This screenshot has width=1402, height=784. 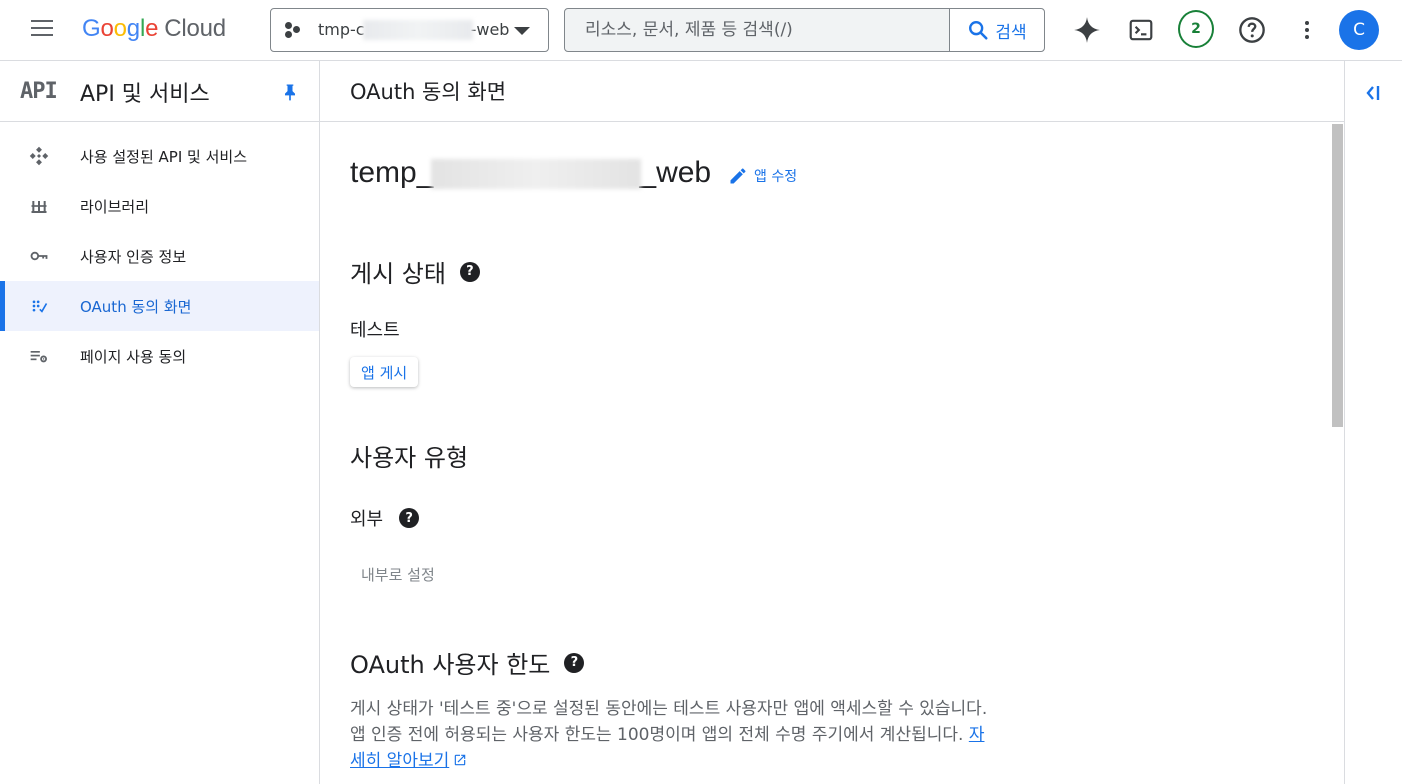 I want to click on page-title: OAuth 동의 화면, so click(x=428, y=92).